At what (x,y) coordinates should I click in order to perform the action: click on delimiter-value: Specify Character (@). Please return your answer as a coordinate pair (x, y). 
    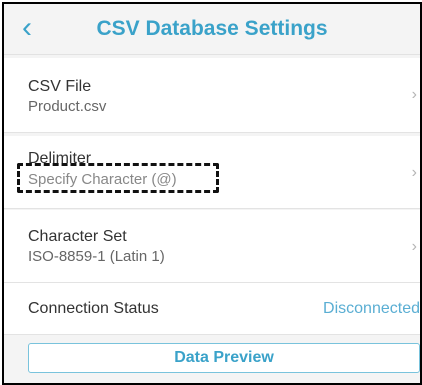
    Looking at the image, I should click on (102, 179).